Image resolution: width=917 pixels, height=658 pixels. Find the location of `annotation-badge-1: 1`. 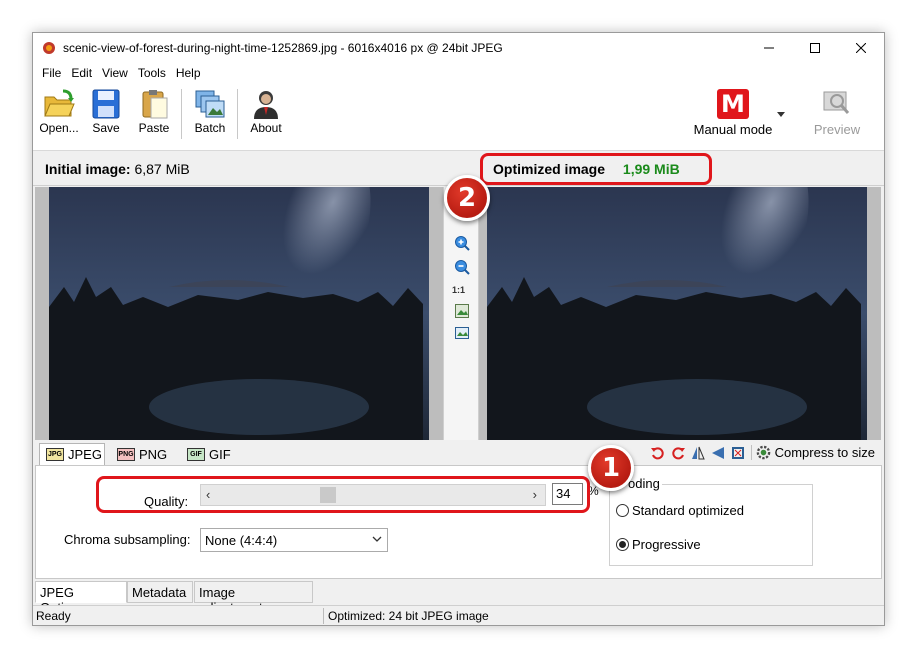

annotation-badge-1: 1 is located at coordinates (611, 468).